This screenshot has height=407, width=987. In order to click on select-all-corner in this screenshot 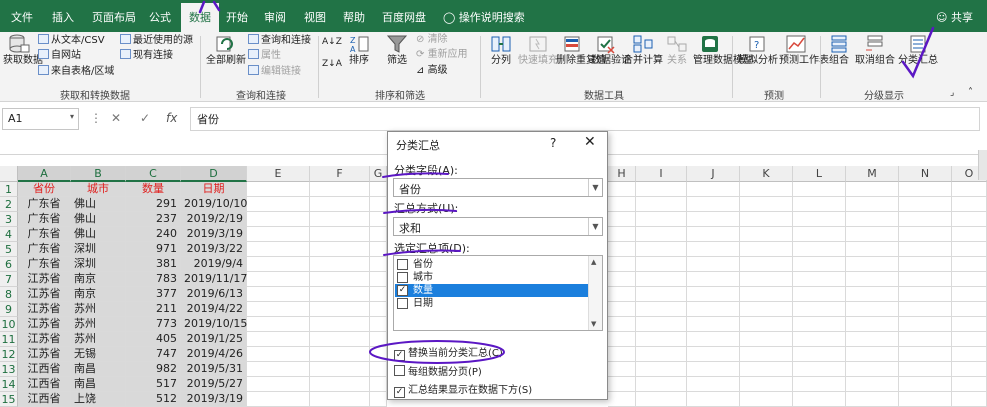, I will do `click(9, 174)`.